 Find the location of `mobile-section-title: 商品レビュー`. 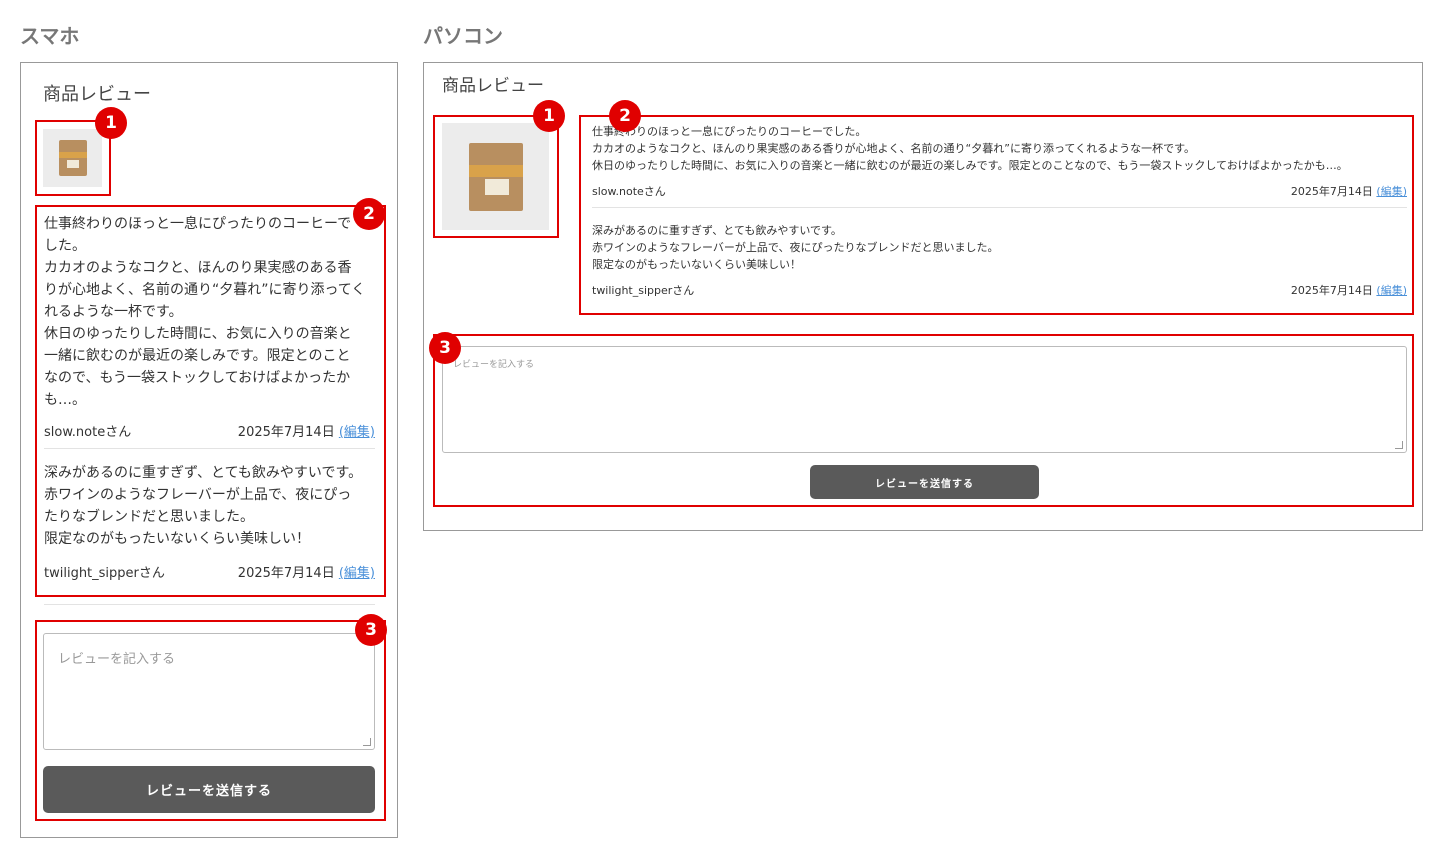

mobile-section-title: 商品レビュー is located at coordinates (97, 94).